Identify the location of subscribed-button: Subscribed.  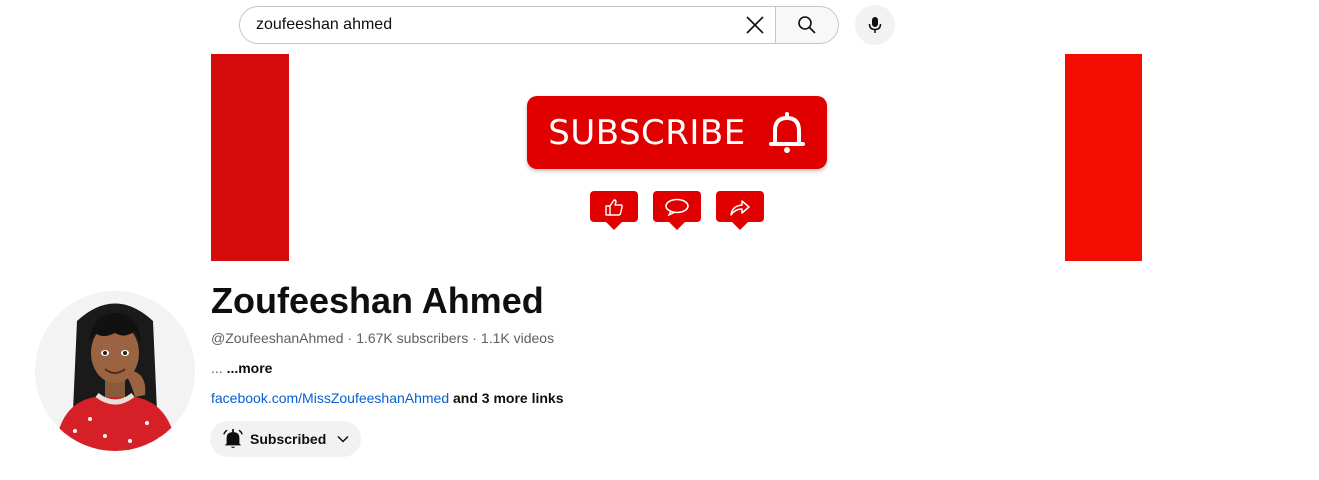
(285, 439).